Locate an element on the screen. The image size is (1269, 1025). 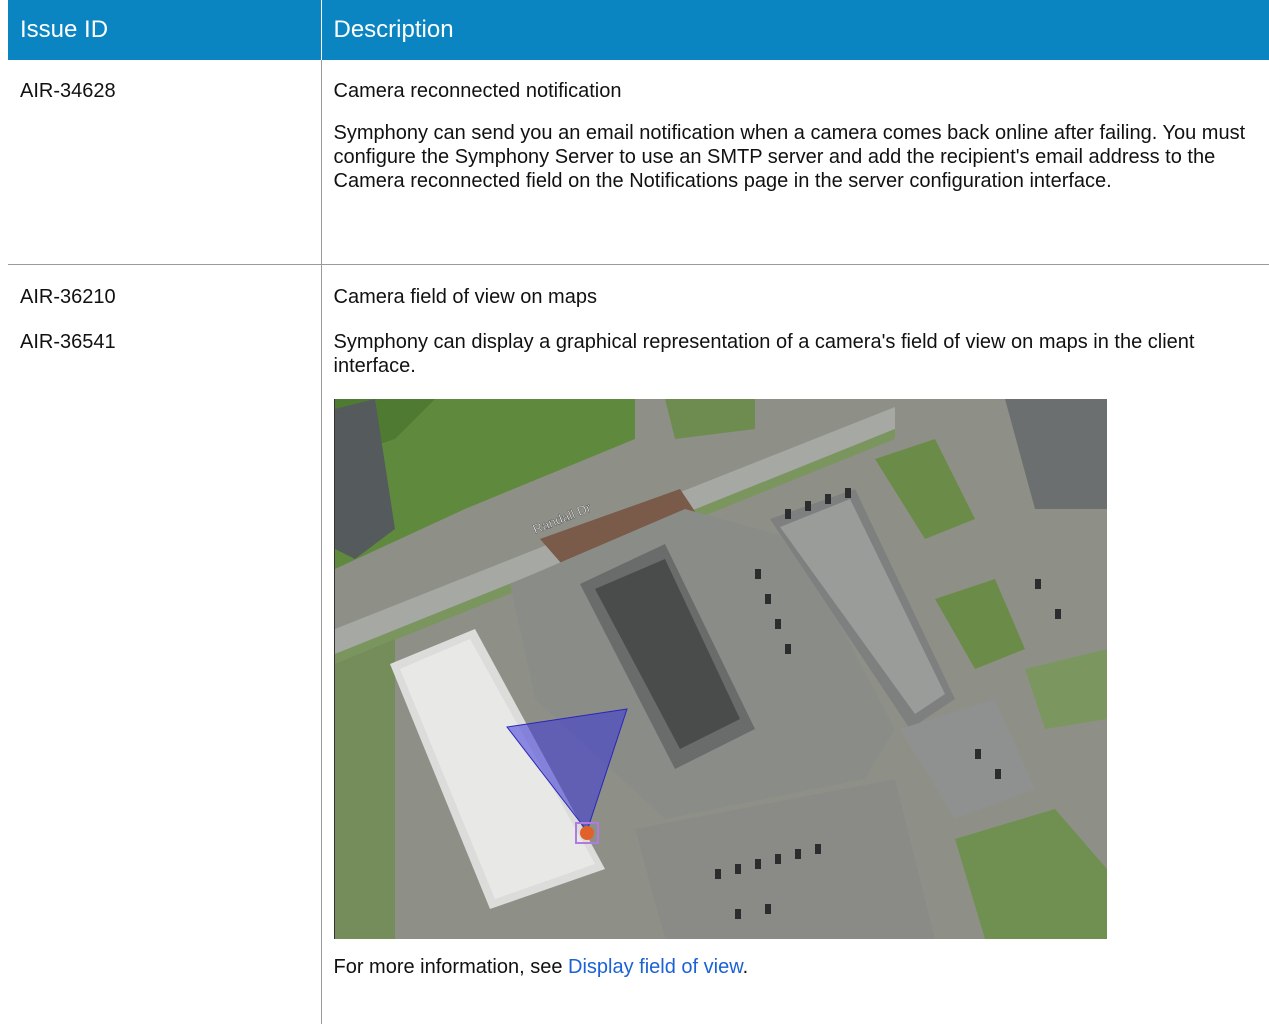
display-field-of-view-link: Display field of view is located at coordinates (655, 967).